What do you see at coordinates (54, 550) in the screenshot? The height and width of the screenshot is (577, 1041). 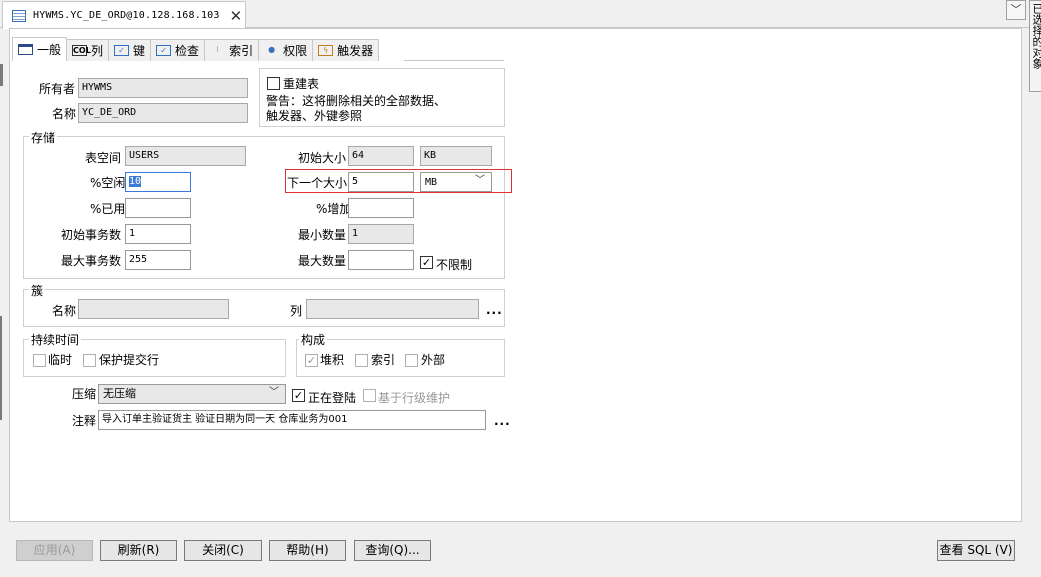 I see `apply-button: 应用(A)` at bounding box center [54, 550].